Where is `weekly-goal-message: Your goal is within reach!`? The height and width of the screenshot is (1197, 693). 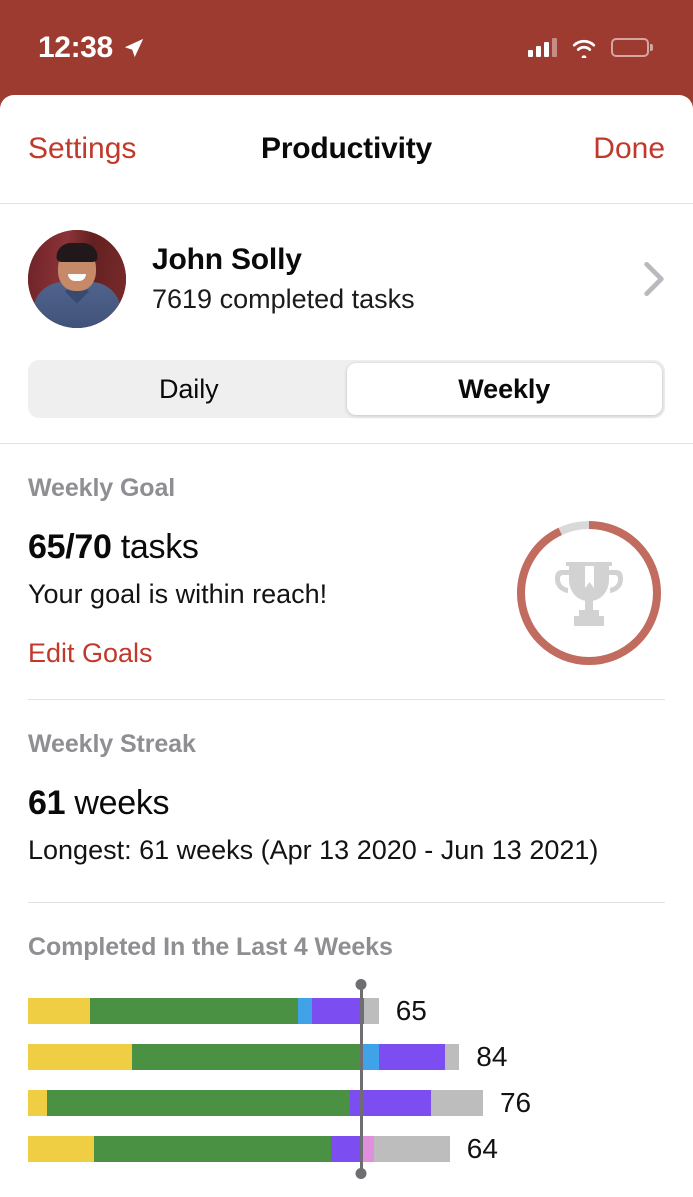 weekly-goal-message: Your goal is within reach! is located at coordinates (178, 593).